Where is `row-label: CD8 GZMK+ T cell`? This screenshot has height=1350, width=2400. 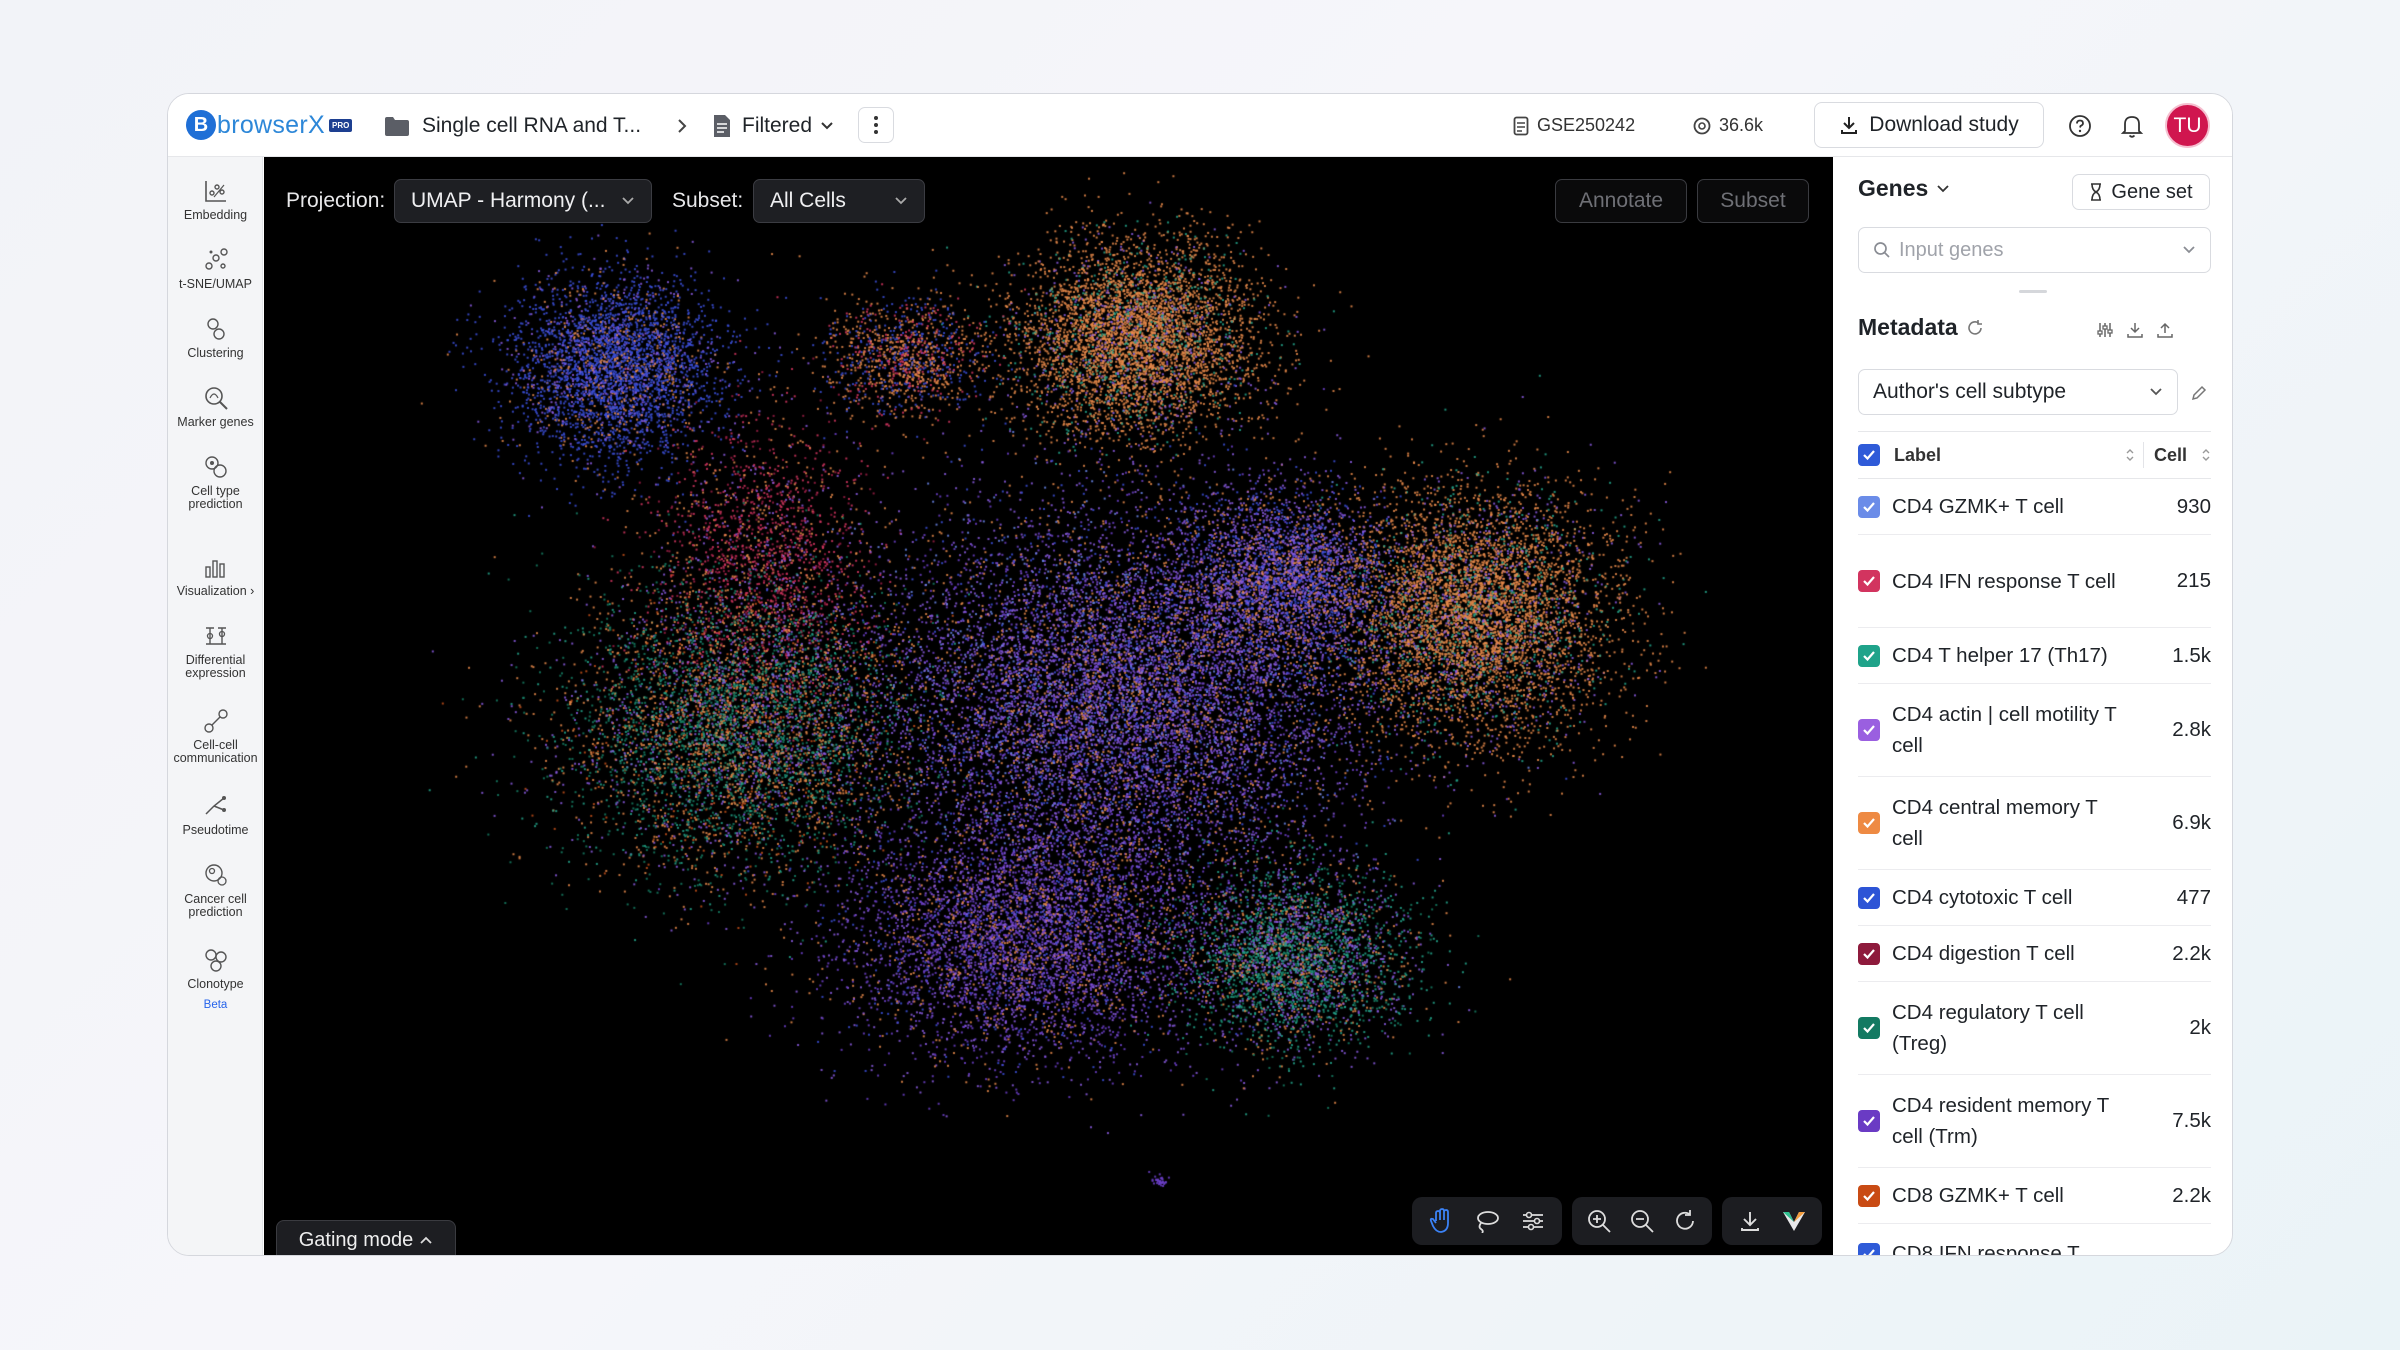
row-label: CD8 GZMK+ T cell is located at coordinates (1978, 1195).